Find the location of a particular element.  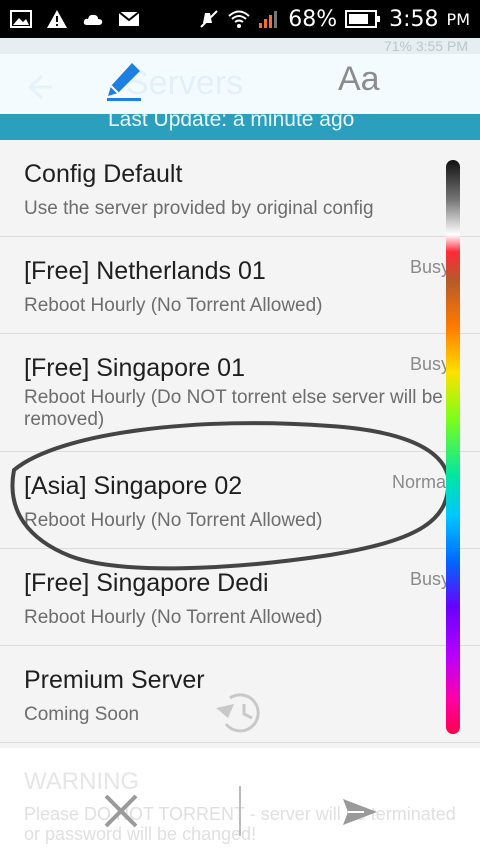

back-arrow-icon is located at coordinates (39, 87).